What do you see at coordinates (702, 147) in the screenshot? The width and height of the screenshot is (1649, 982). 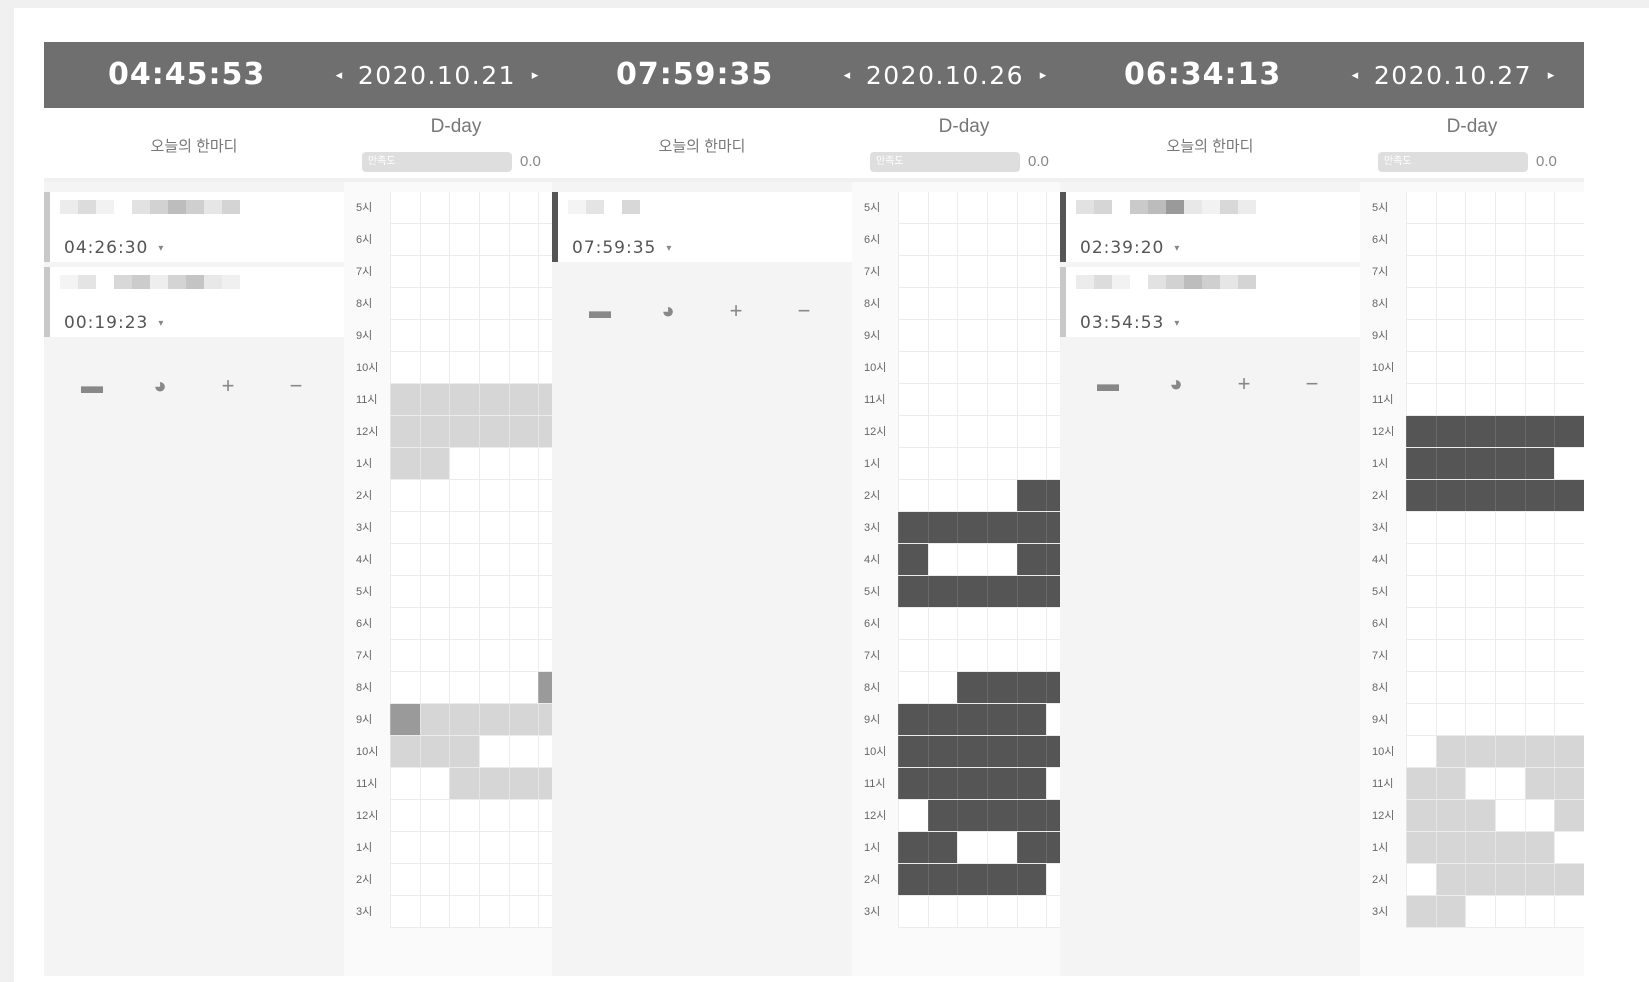 I see `daily-comment: 오늘의 한마디` at bounding box center [702, 147].